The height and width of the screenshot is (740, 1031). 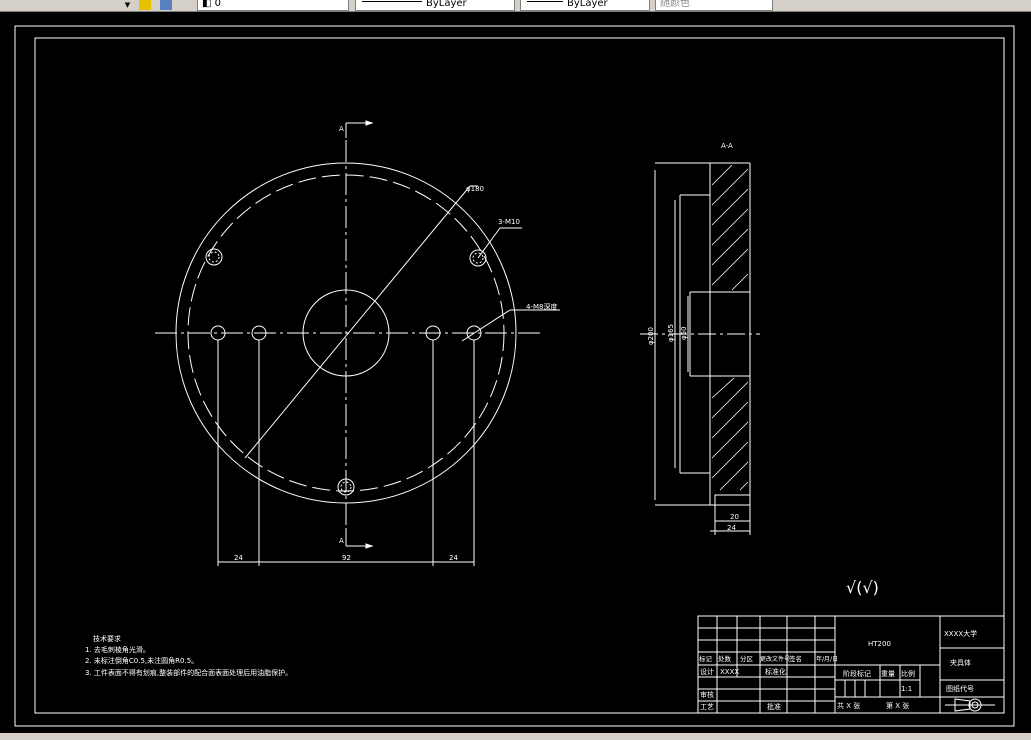 What do you see at coordinates (775, 671) in the screenshot?
I see `tb-standard-label: 标准化` at bounding box center [775, 671].